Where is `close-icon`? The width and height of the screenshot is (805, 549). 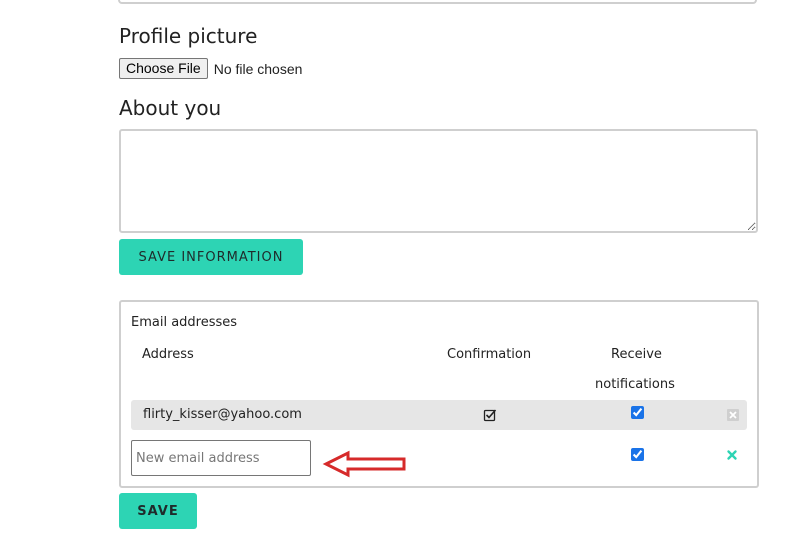
close-icon is located at coordinates (732, 455).